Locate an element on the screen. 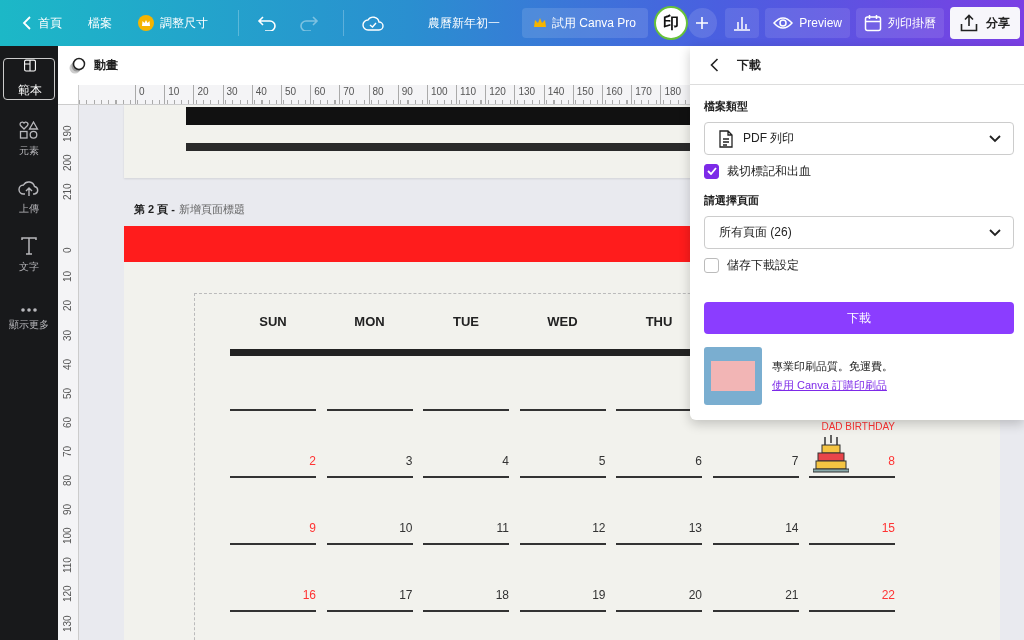 This screenshot has height=640, width=1024. date-number: 15 is located at coordinates (888, 529).